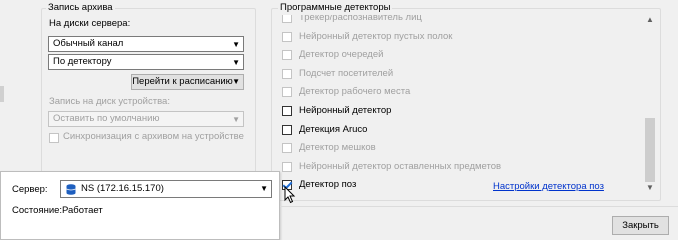 The image size is (678, 240). Describe the element at coordinates (328, 185) in the screenshot. I see `detector-label: Детектор поз` at that location.